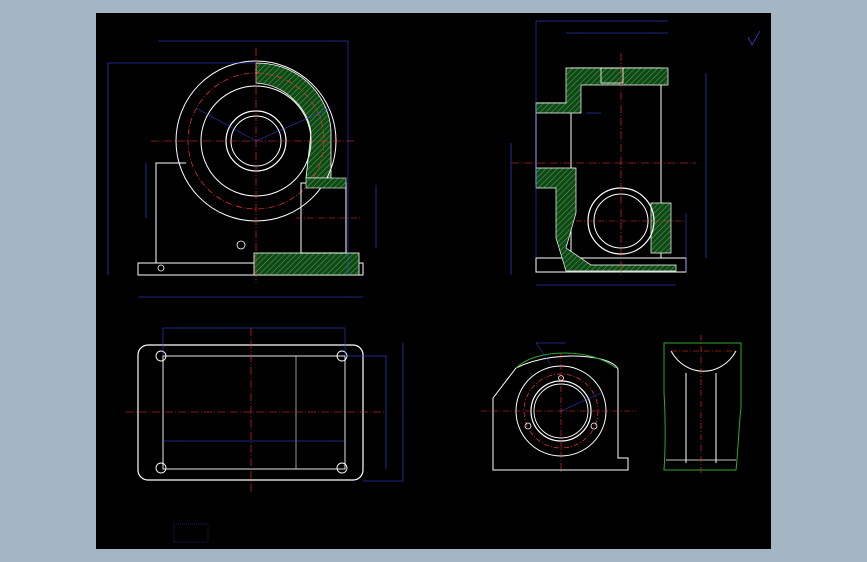 The width and height of the screenshot is (867, 562). I want to click on end-view, so click(558, 407).